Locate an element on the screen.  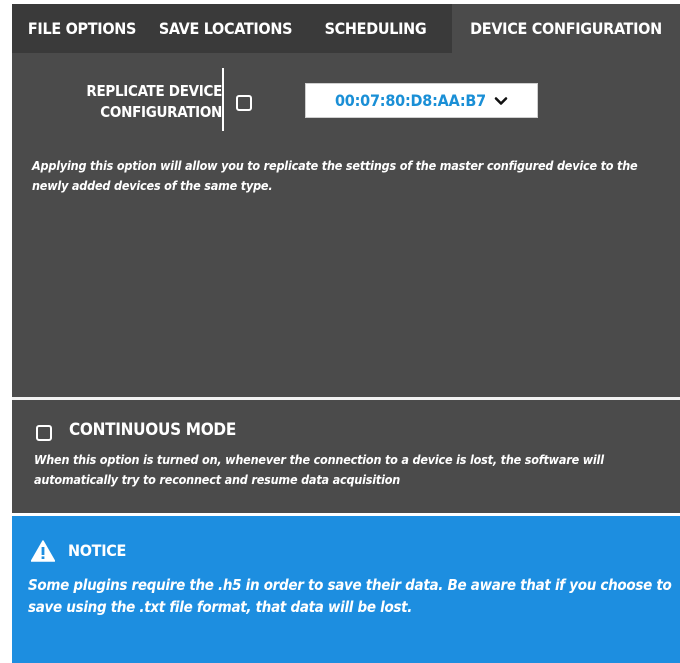
replicate-device-checkbox is located at coordinates (244, 103).